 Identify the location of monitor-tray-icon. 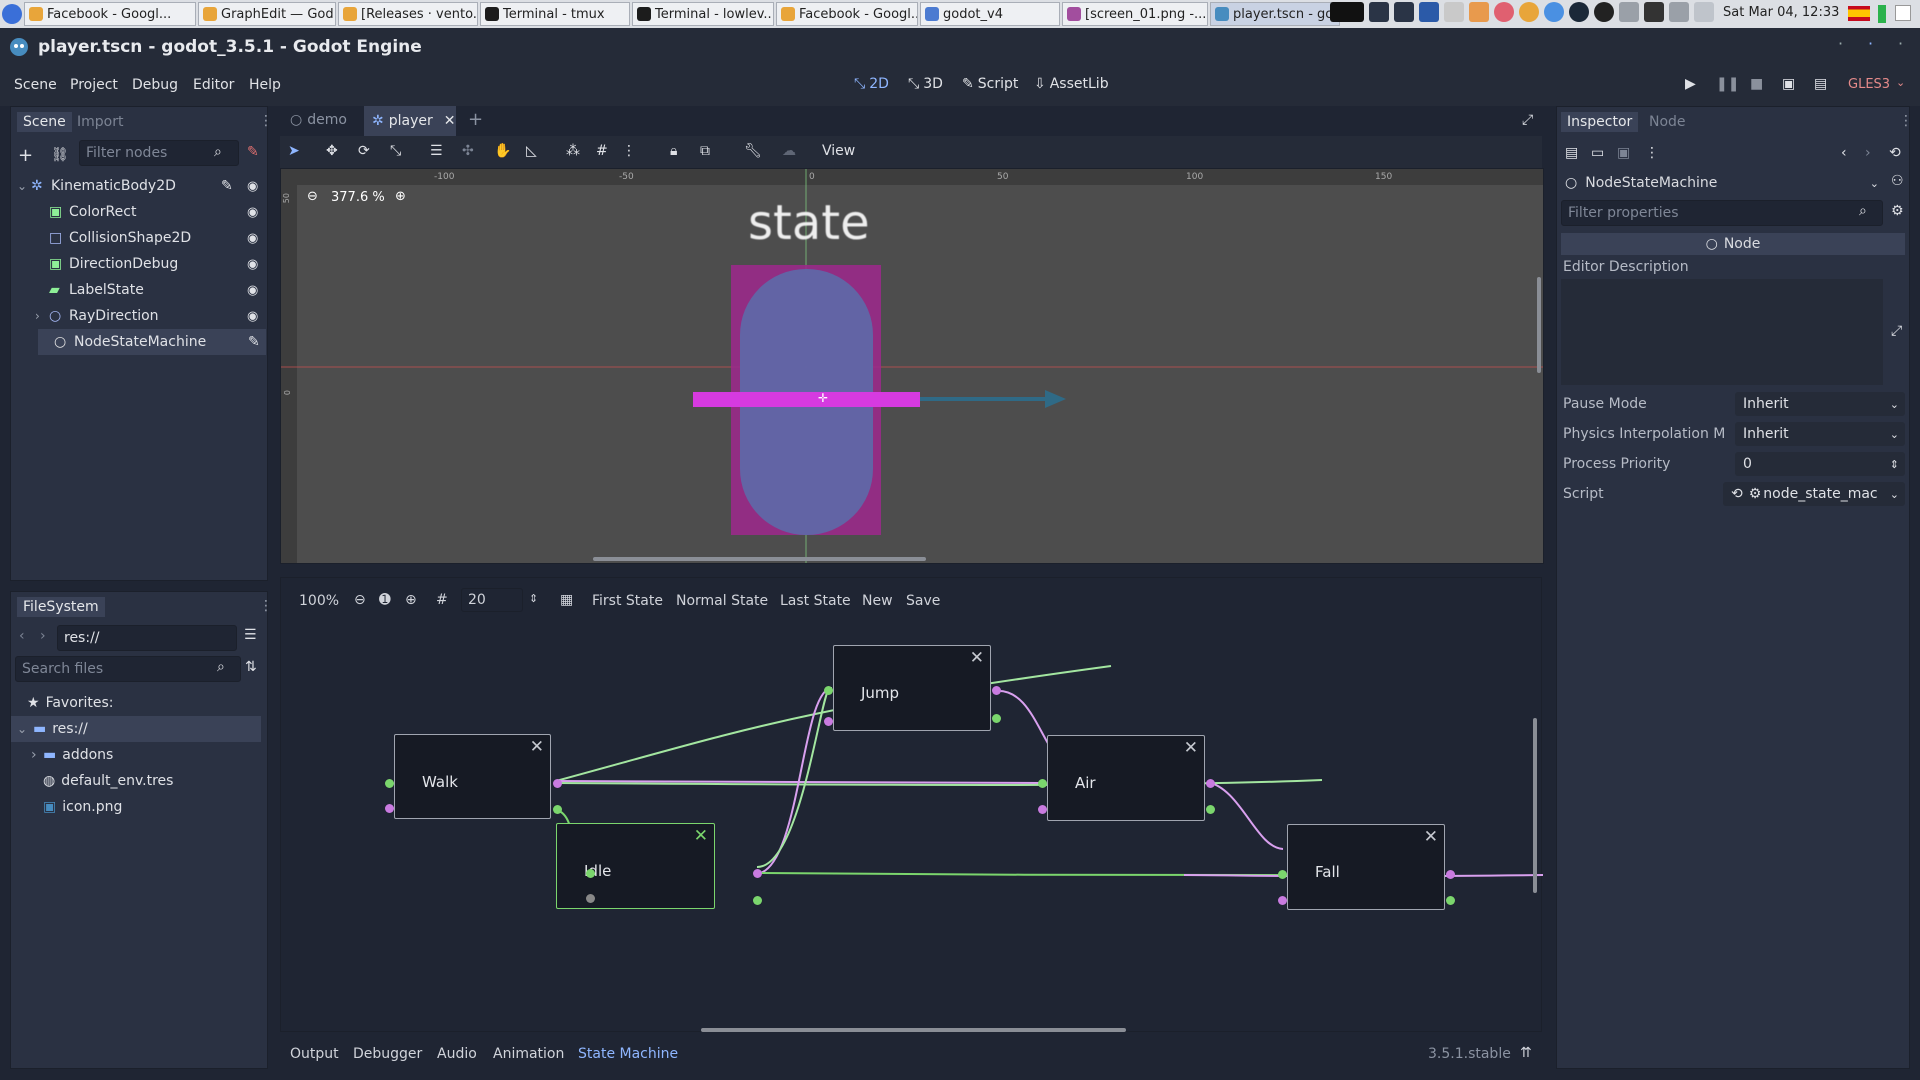
(1379, 12).